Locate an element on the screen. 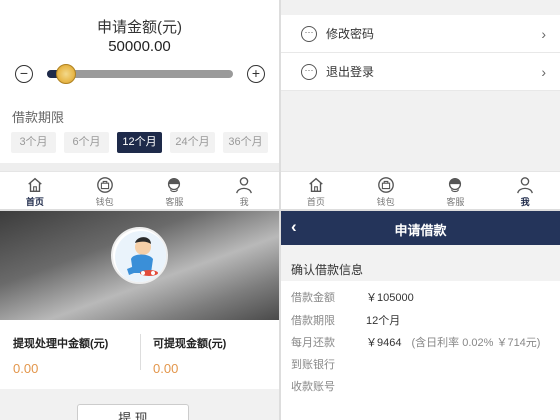  page-title: 申请借款 is located at coordinates (420, 230).